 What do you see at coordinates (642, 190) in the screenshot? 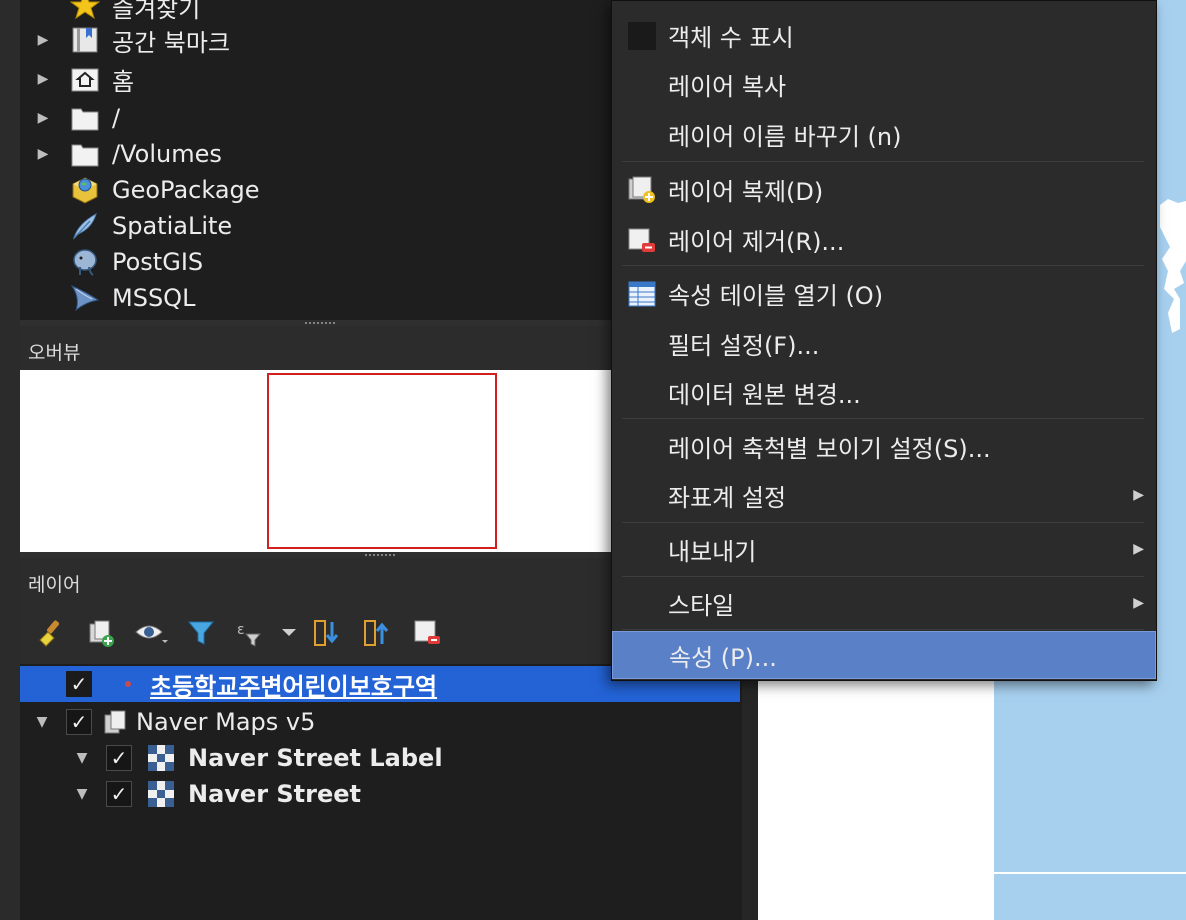
I see `duplicate-layer-icon` at bounding box center [642, 190].